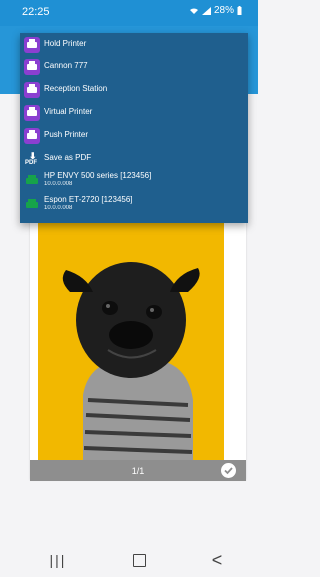 Image resolution: width=320 pixels, height=577 pixels. I want to click on page-indicator-bar: 1/1, so click(138, 470).